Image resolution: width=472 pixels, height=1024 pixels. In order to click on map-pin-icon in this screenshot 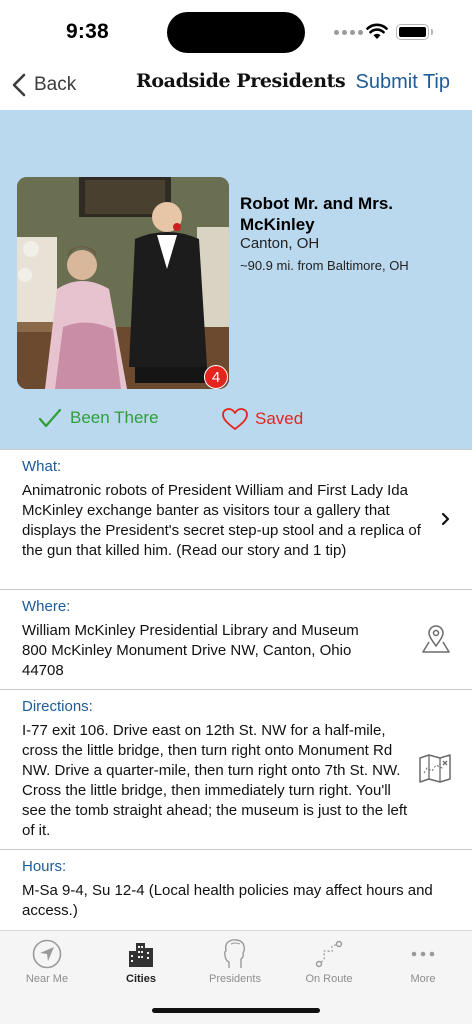, I will do `click(436, 639)`.